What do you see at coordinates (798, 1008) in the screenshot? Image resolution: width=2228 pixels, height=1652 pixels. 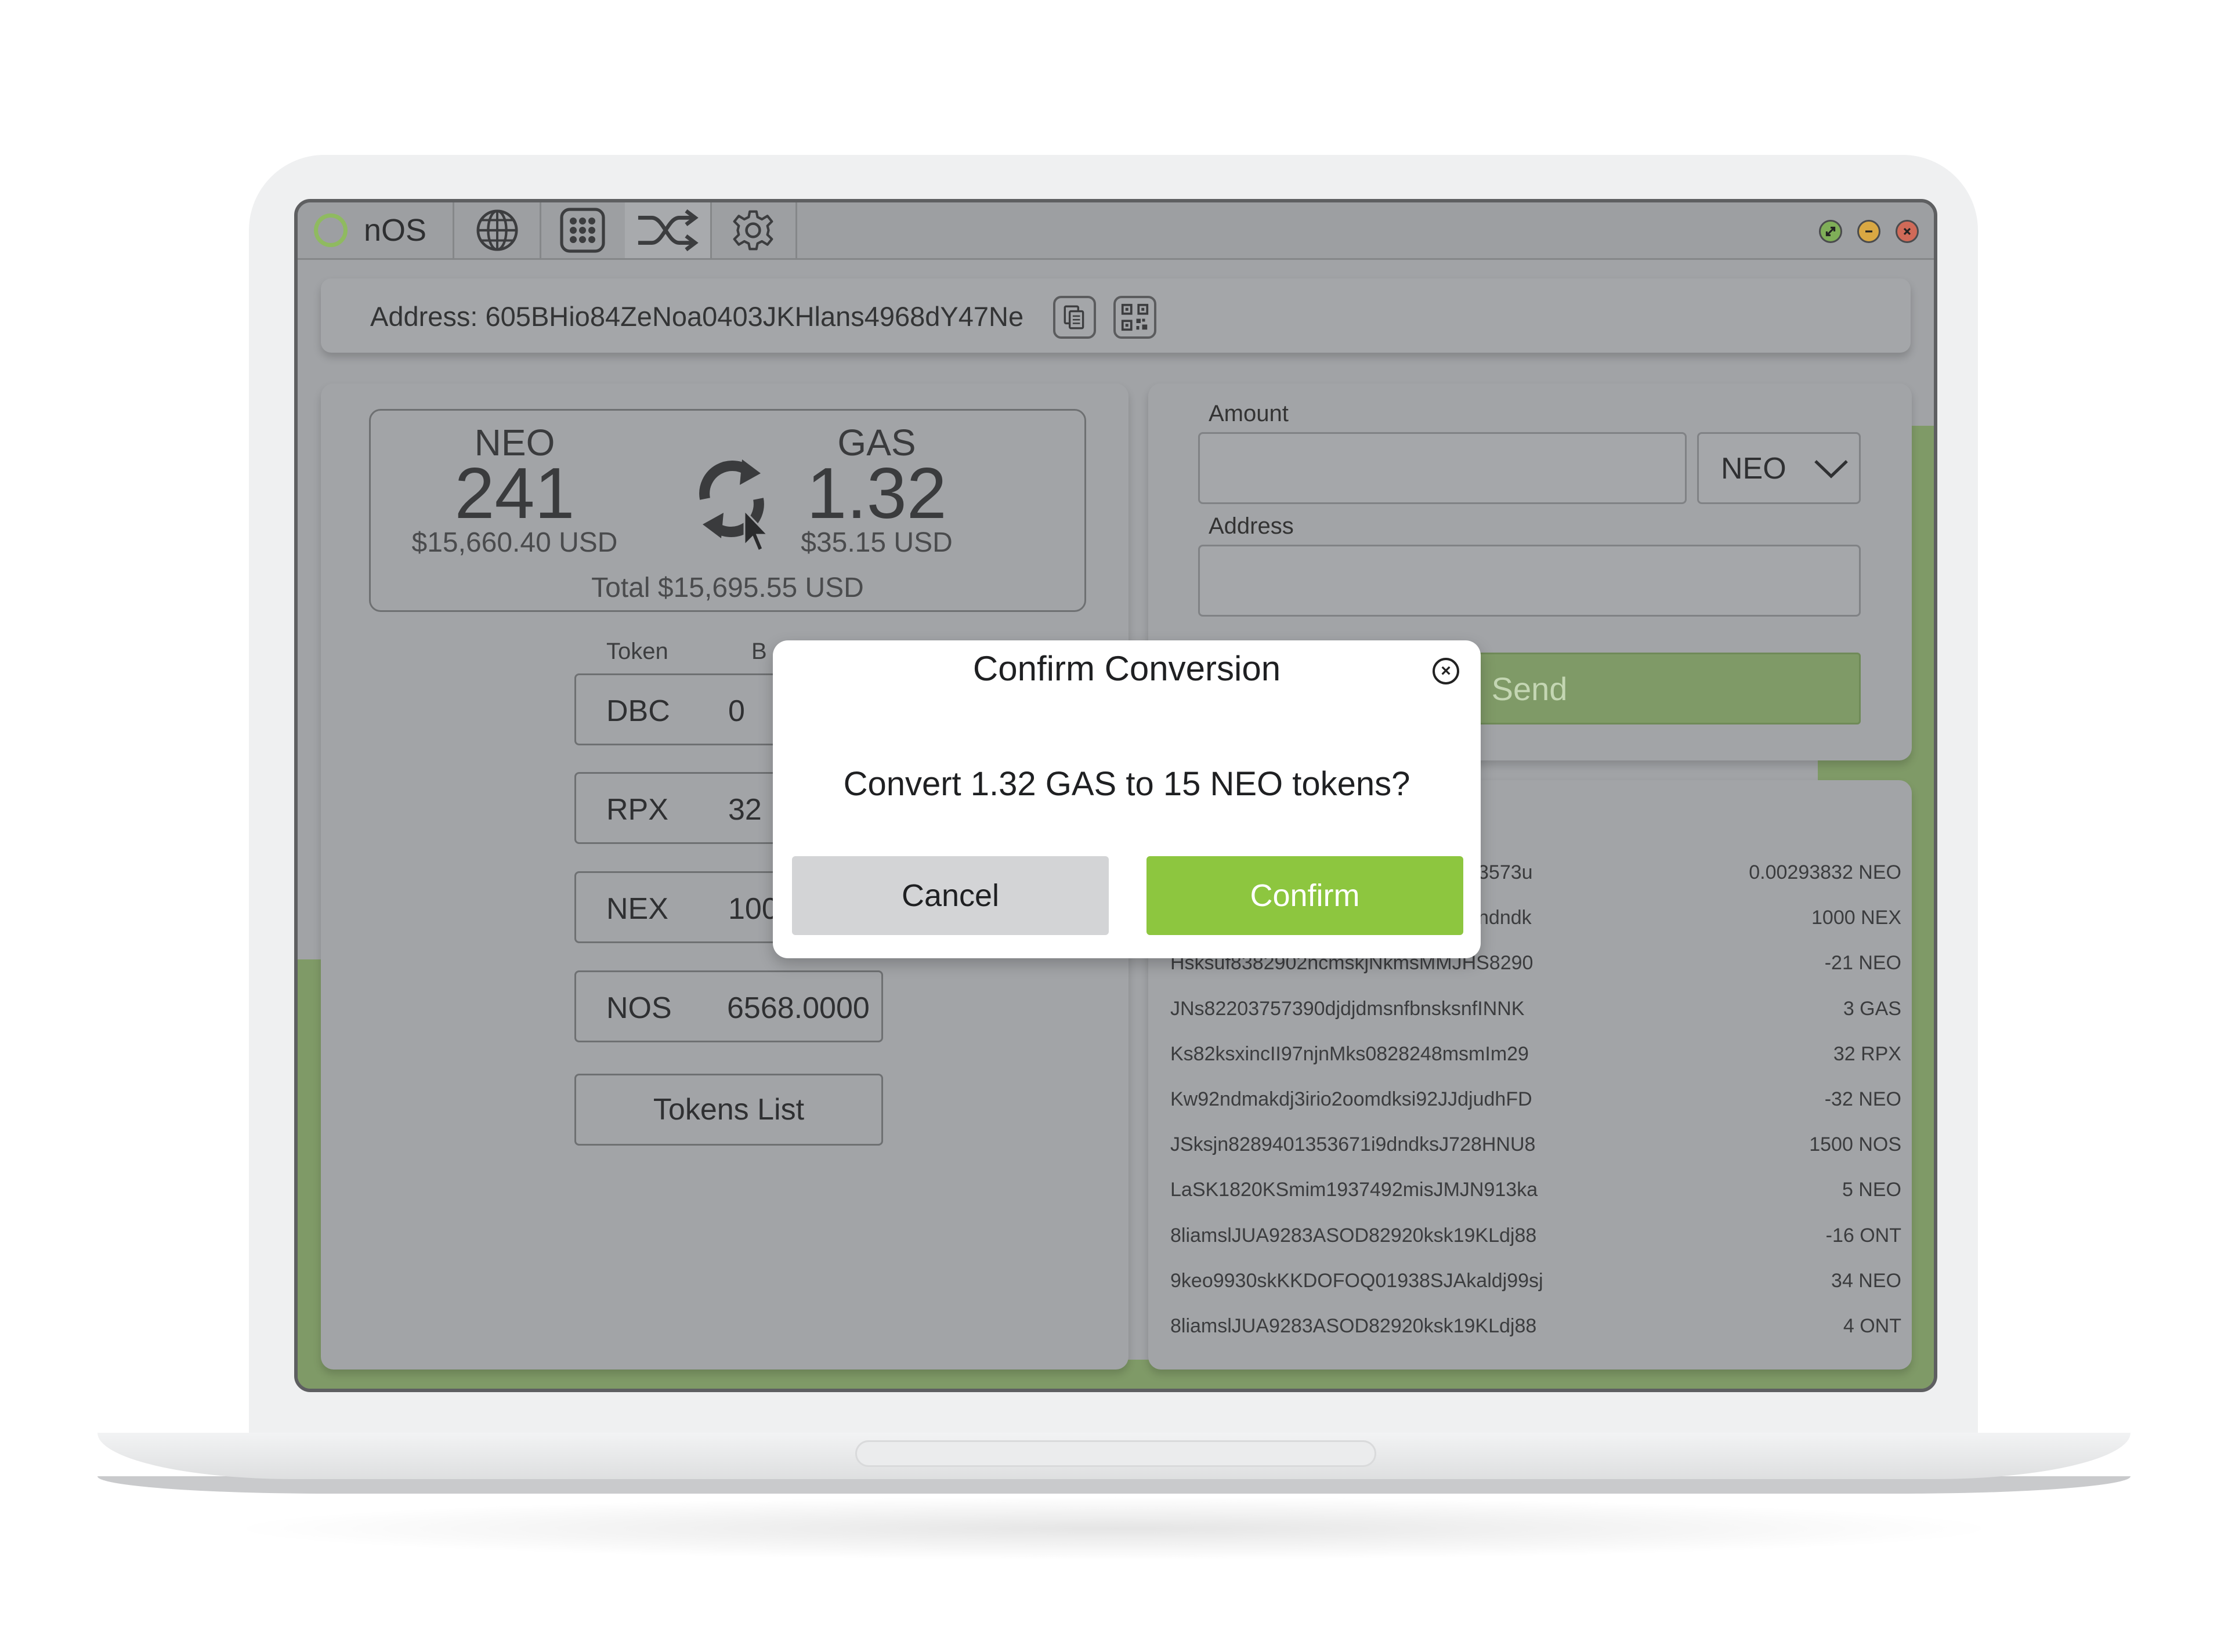 I see `token-balance: 6568.0000` at bounding box center [798, 1008].